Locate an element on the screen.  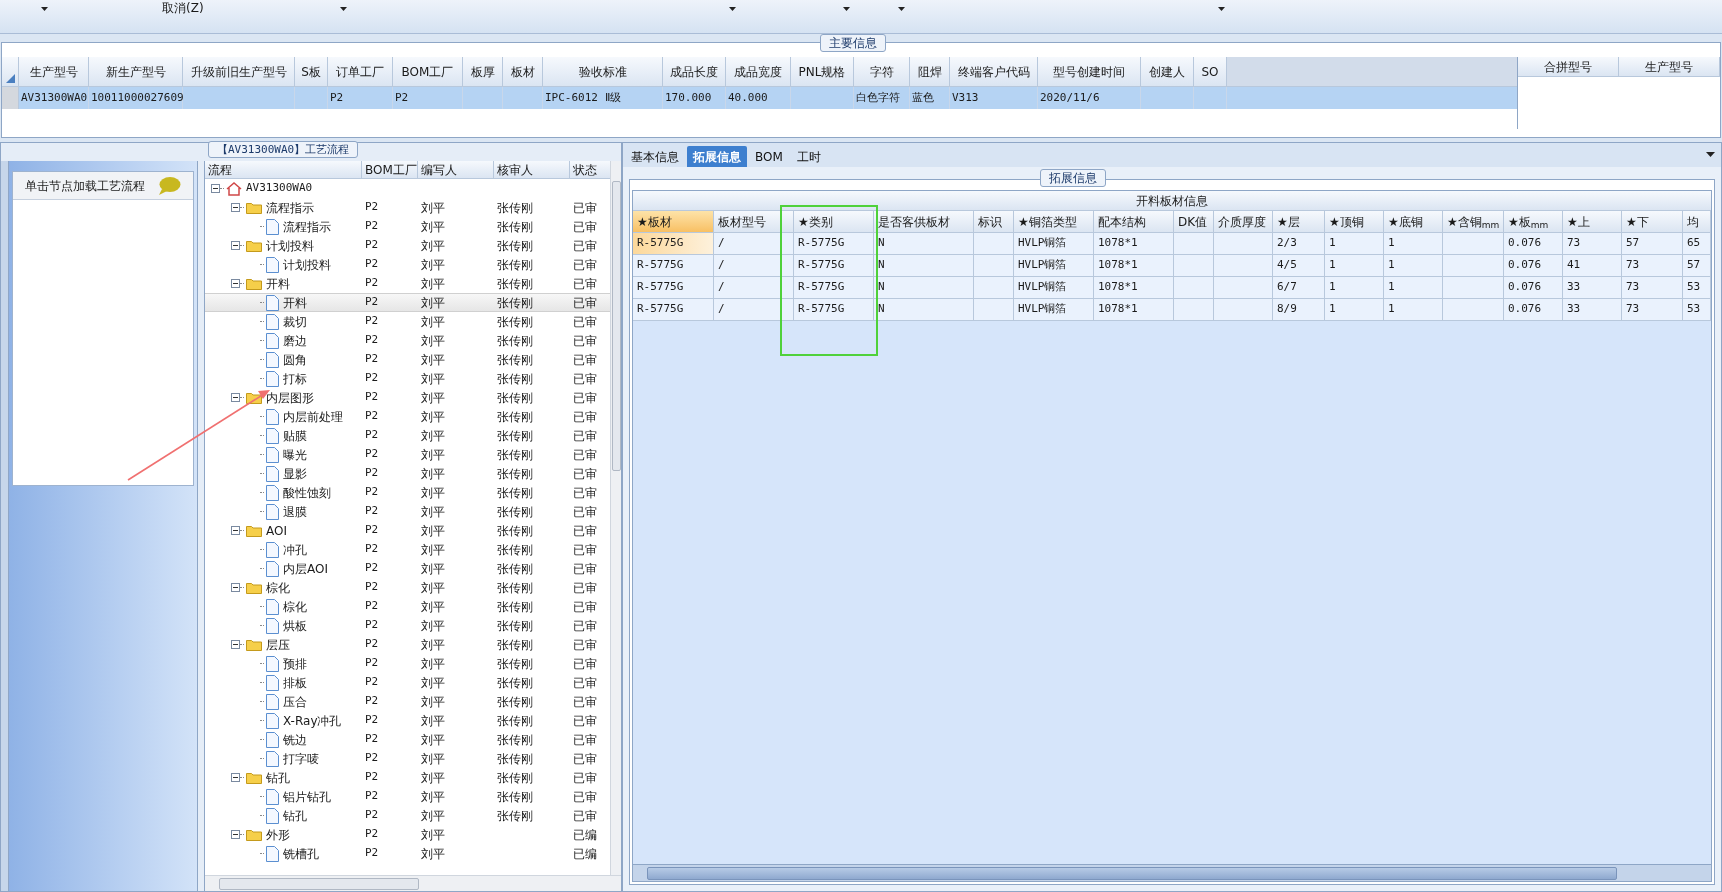
tree-row: 压合 P2 刘平 张传刚 已审 is located at coordinates (407, 701).